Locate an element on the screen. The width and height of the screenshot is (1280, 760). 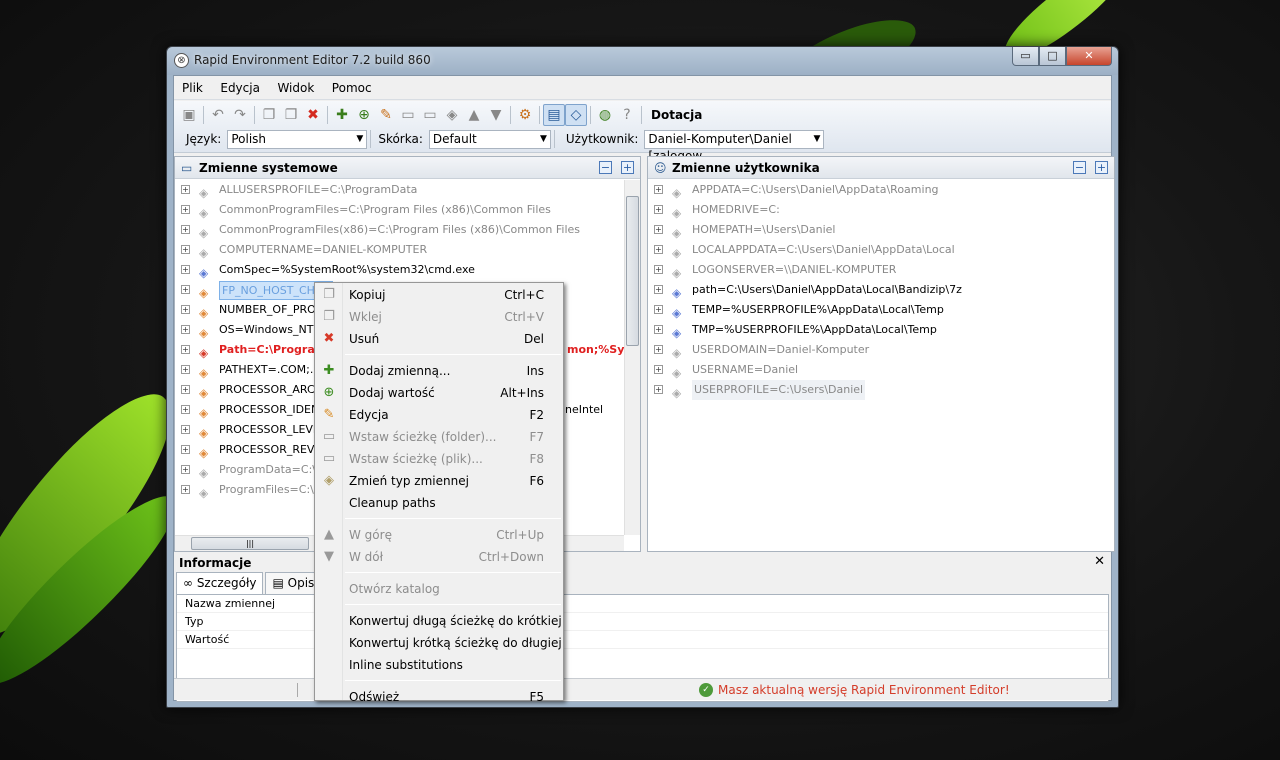
help-icon: ? is located at coordinates (627, 115).